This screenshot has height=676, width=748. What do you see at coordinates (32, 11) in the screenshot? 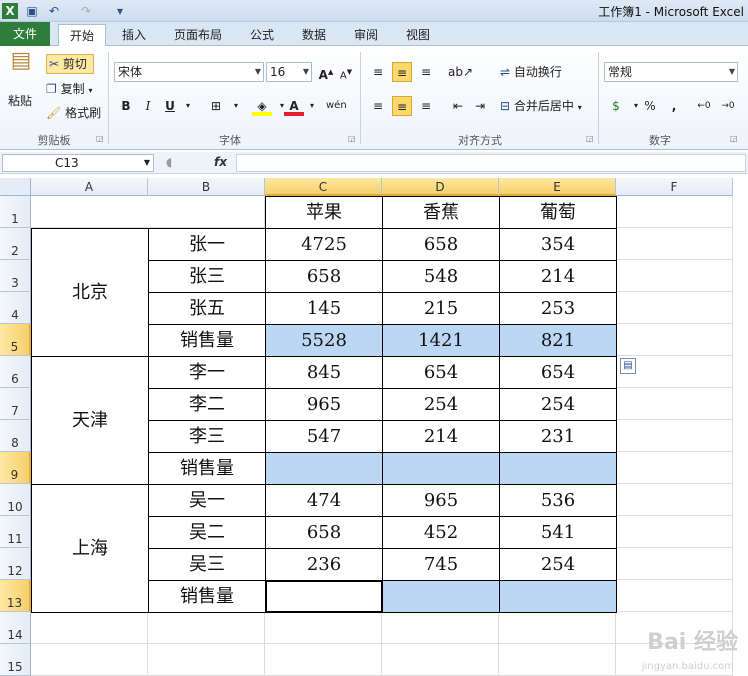
I see `save-icon: ▣` at bounding box center [32, 11].